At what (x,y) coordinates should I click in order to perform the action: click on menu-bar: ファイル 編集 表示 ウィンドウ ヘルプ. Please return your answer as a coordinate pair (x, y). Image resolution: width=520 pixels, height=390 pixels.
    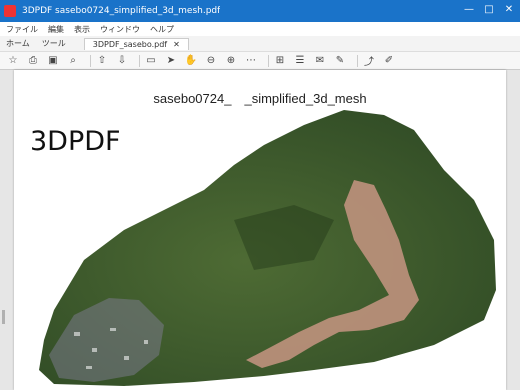
    Looking at the image, I should click on (260, 29).